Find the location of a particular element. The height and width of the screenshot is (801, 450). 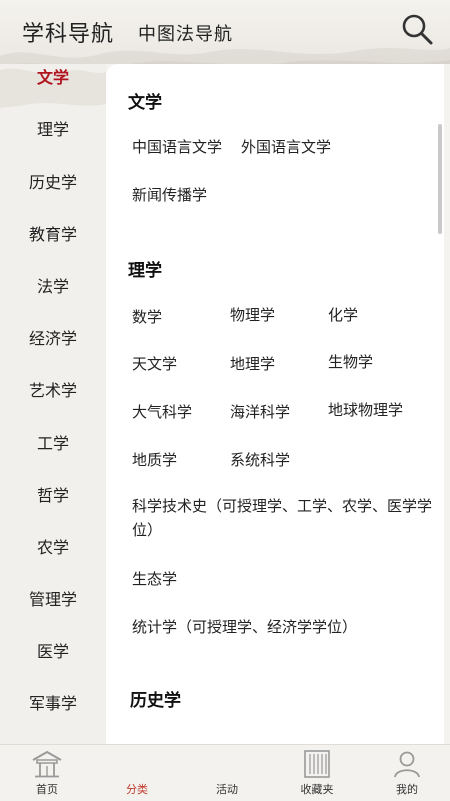

sidebar-item-science: 理学 is located at coordinates (53, 130).